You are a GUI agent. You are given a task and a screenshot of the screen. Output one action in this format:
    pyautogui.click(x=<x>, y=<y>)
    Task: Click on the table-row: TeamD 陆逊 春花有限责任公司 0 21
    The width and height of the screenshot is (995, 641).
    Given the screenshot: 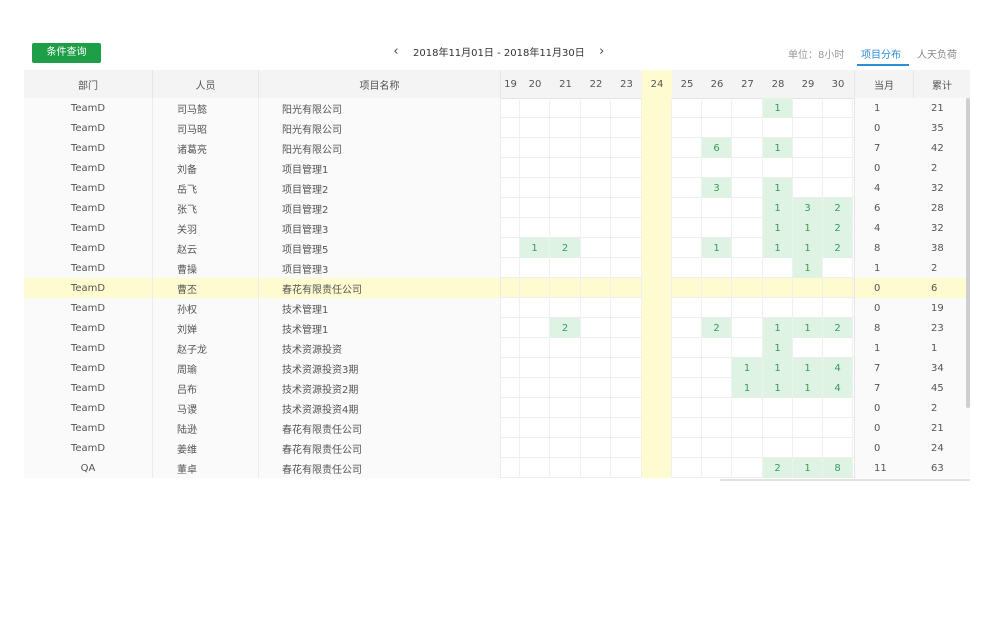 What is the action you would take?
    pyautogui.click(x=497, y=428)
    